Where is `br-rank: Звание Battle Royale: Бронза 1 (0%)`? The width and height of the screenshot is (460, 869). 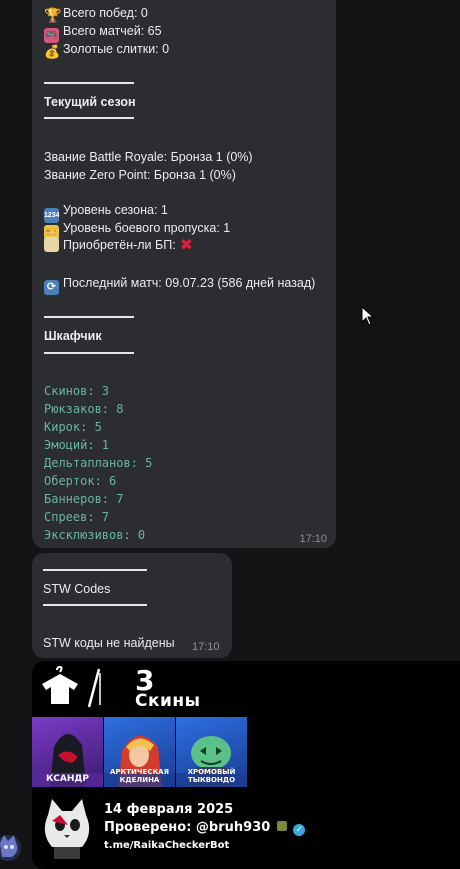 br-rank: Звание Battle Royale: Бронза 1 (0%) is located at coordinates (148, 157).